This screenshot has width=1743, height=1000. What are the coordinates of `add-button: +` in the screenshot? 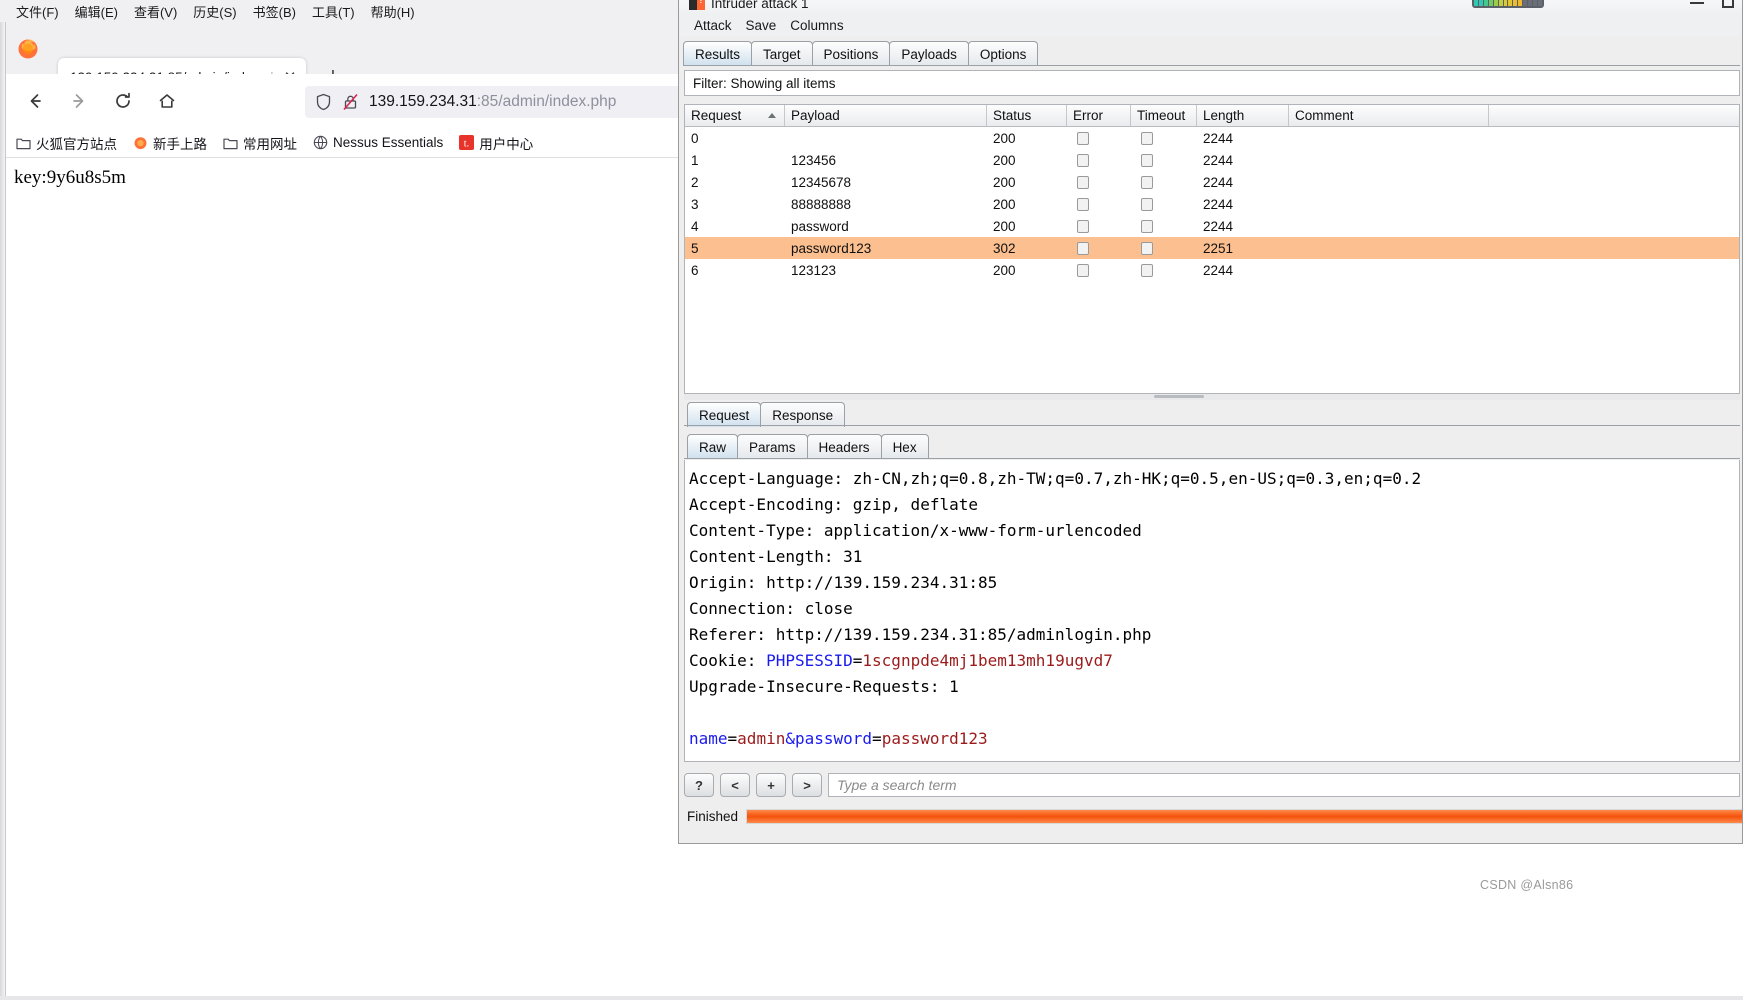 It's located at (771, 785).